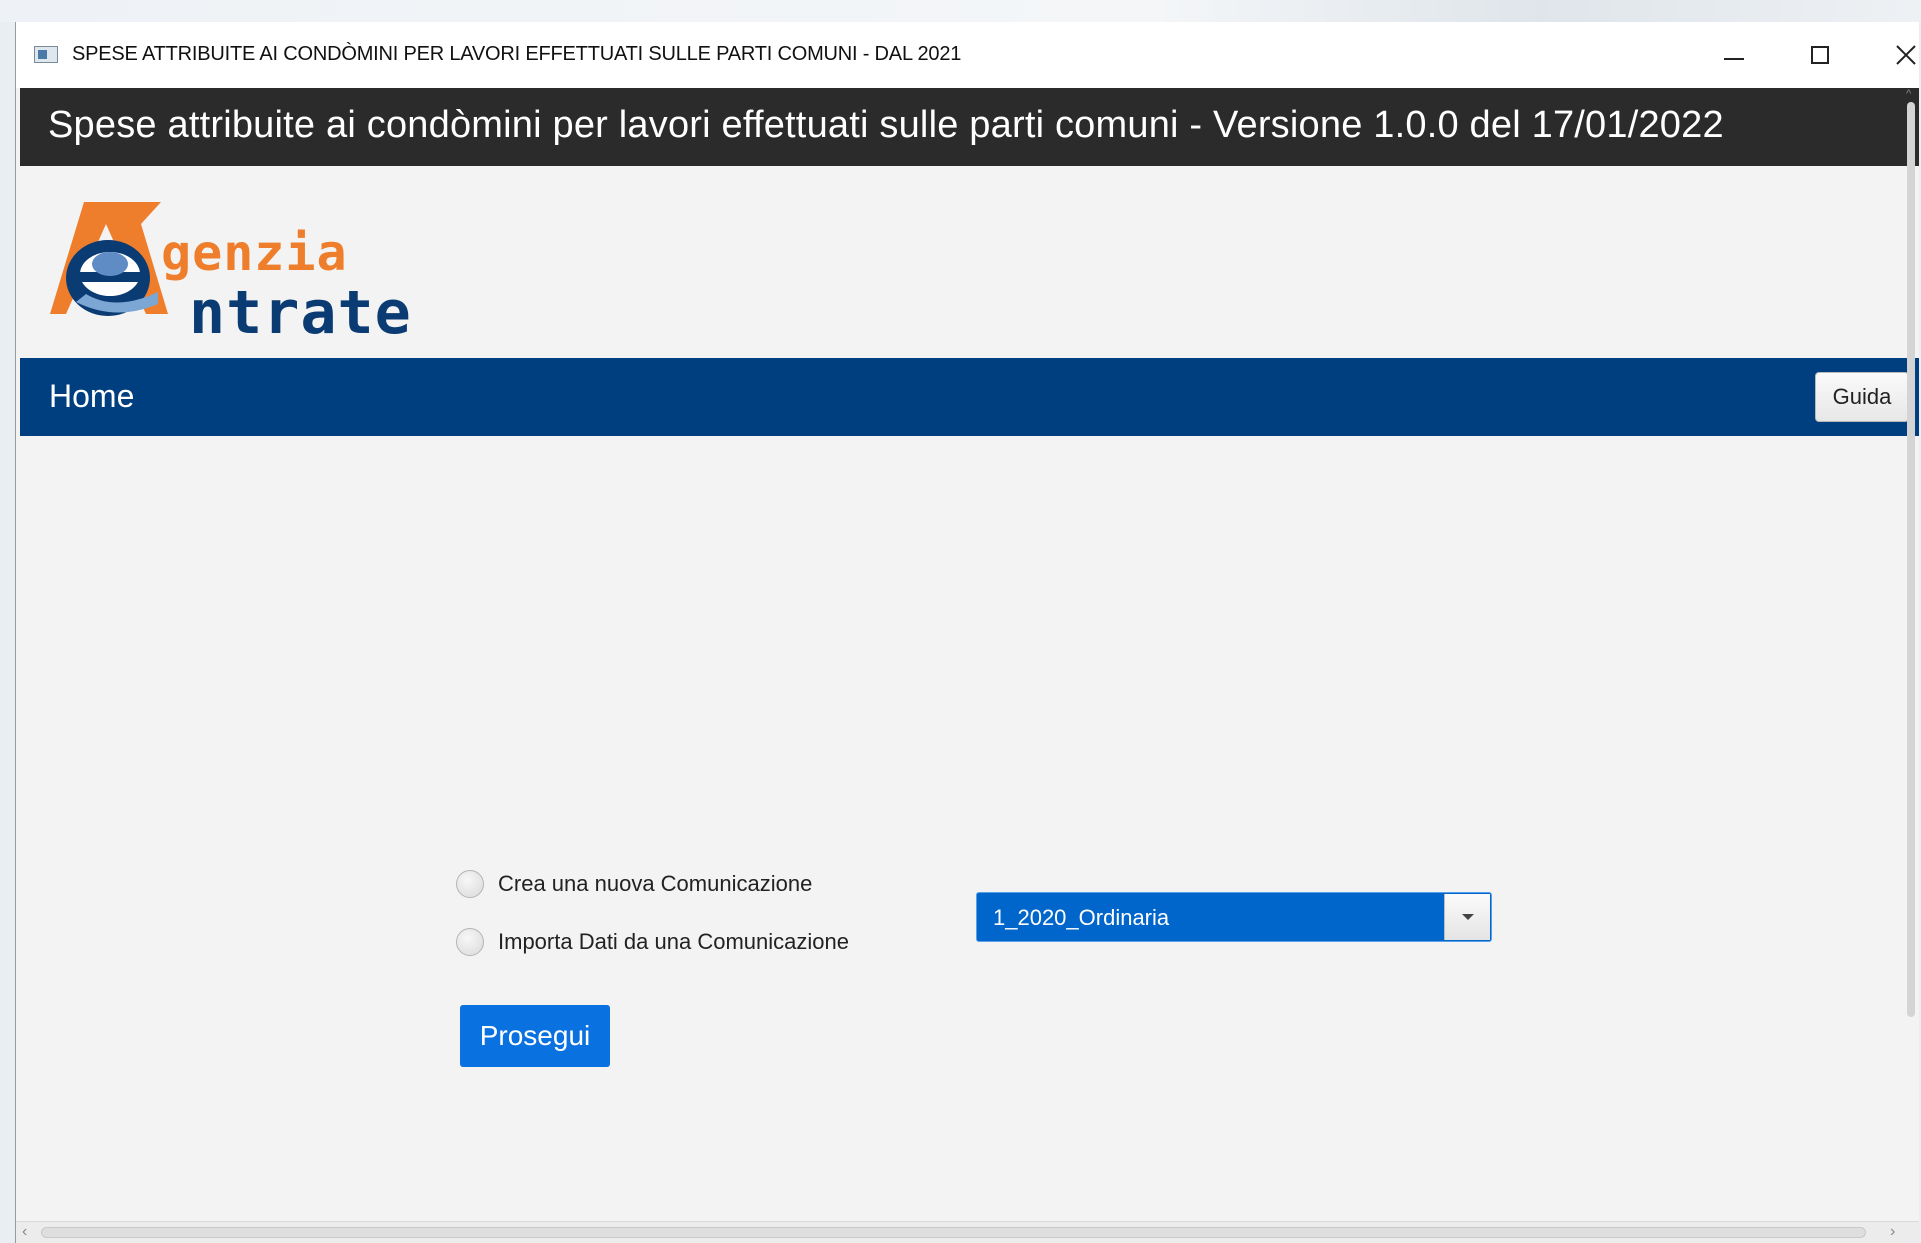  I want to click on radio-new-communication, so click(470, 884).